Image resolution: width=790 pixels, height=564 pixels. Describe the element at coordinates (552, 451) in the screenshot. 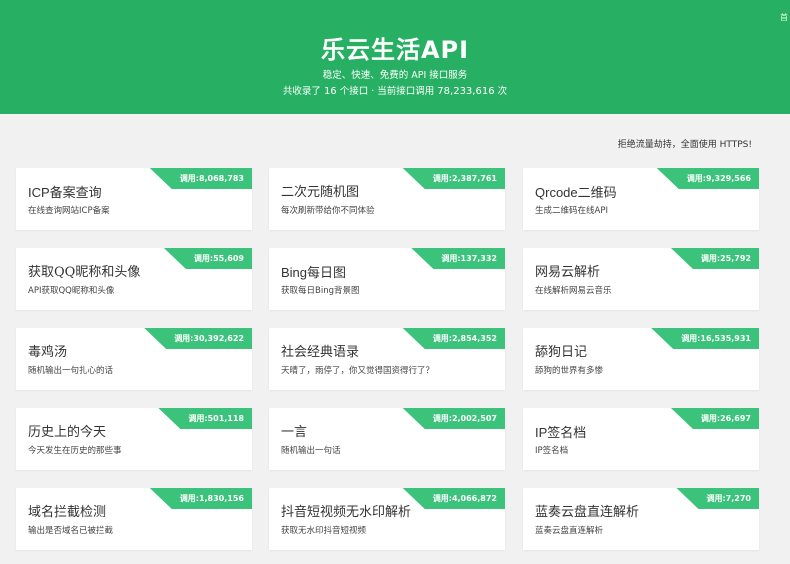

I see `api-card-description: IP签名档` at that location.